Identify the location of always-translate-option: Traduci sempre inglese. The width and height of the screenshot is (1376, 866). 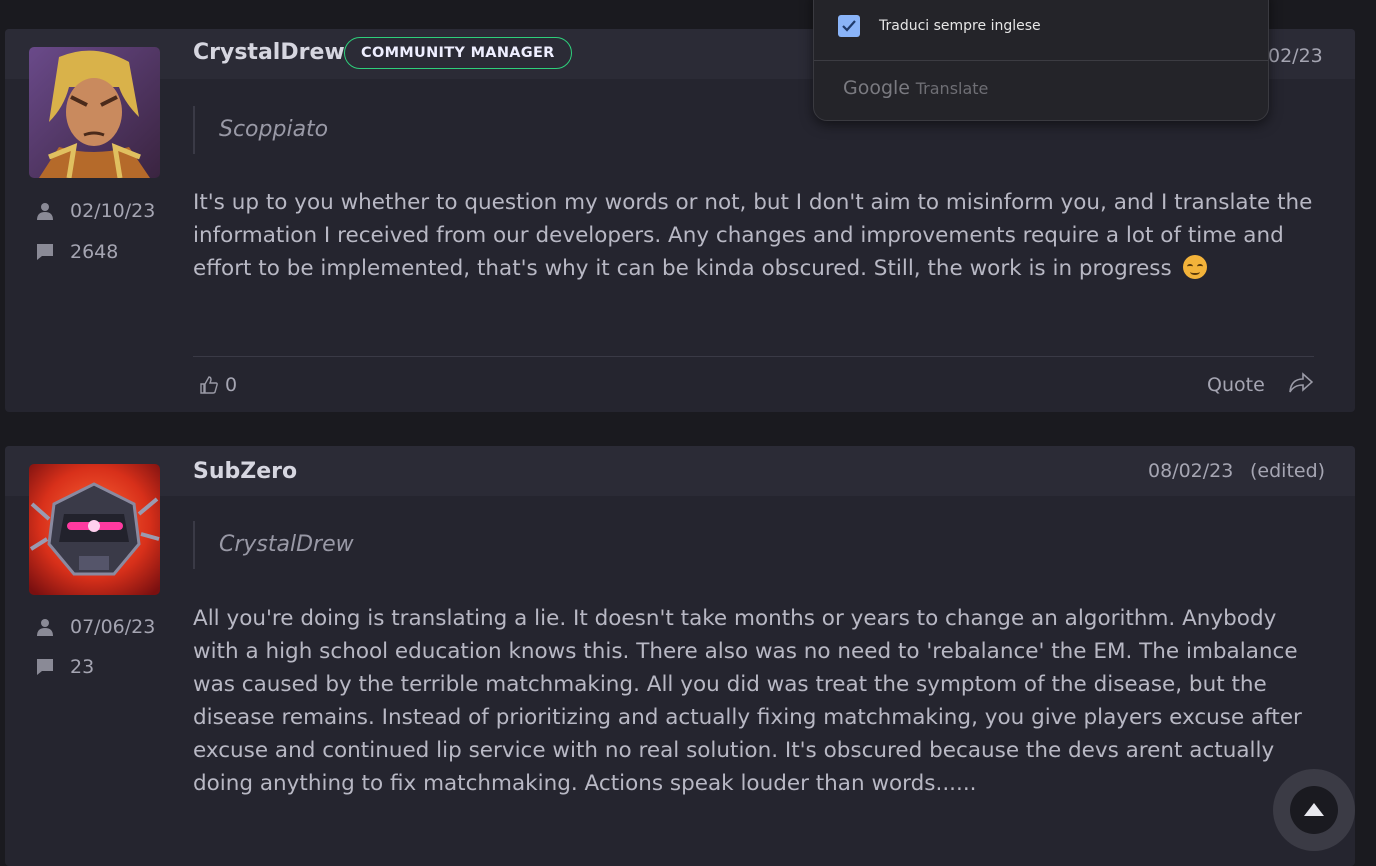
(939, 26).